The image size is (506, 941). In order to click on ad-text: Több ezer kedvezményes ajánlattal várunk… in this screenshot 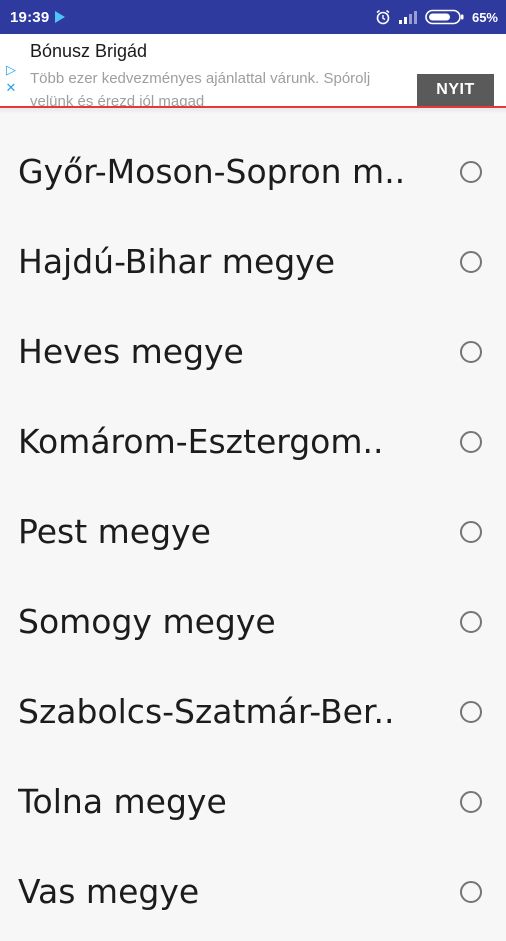, I will do `click(200, 88)`.